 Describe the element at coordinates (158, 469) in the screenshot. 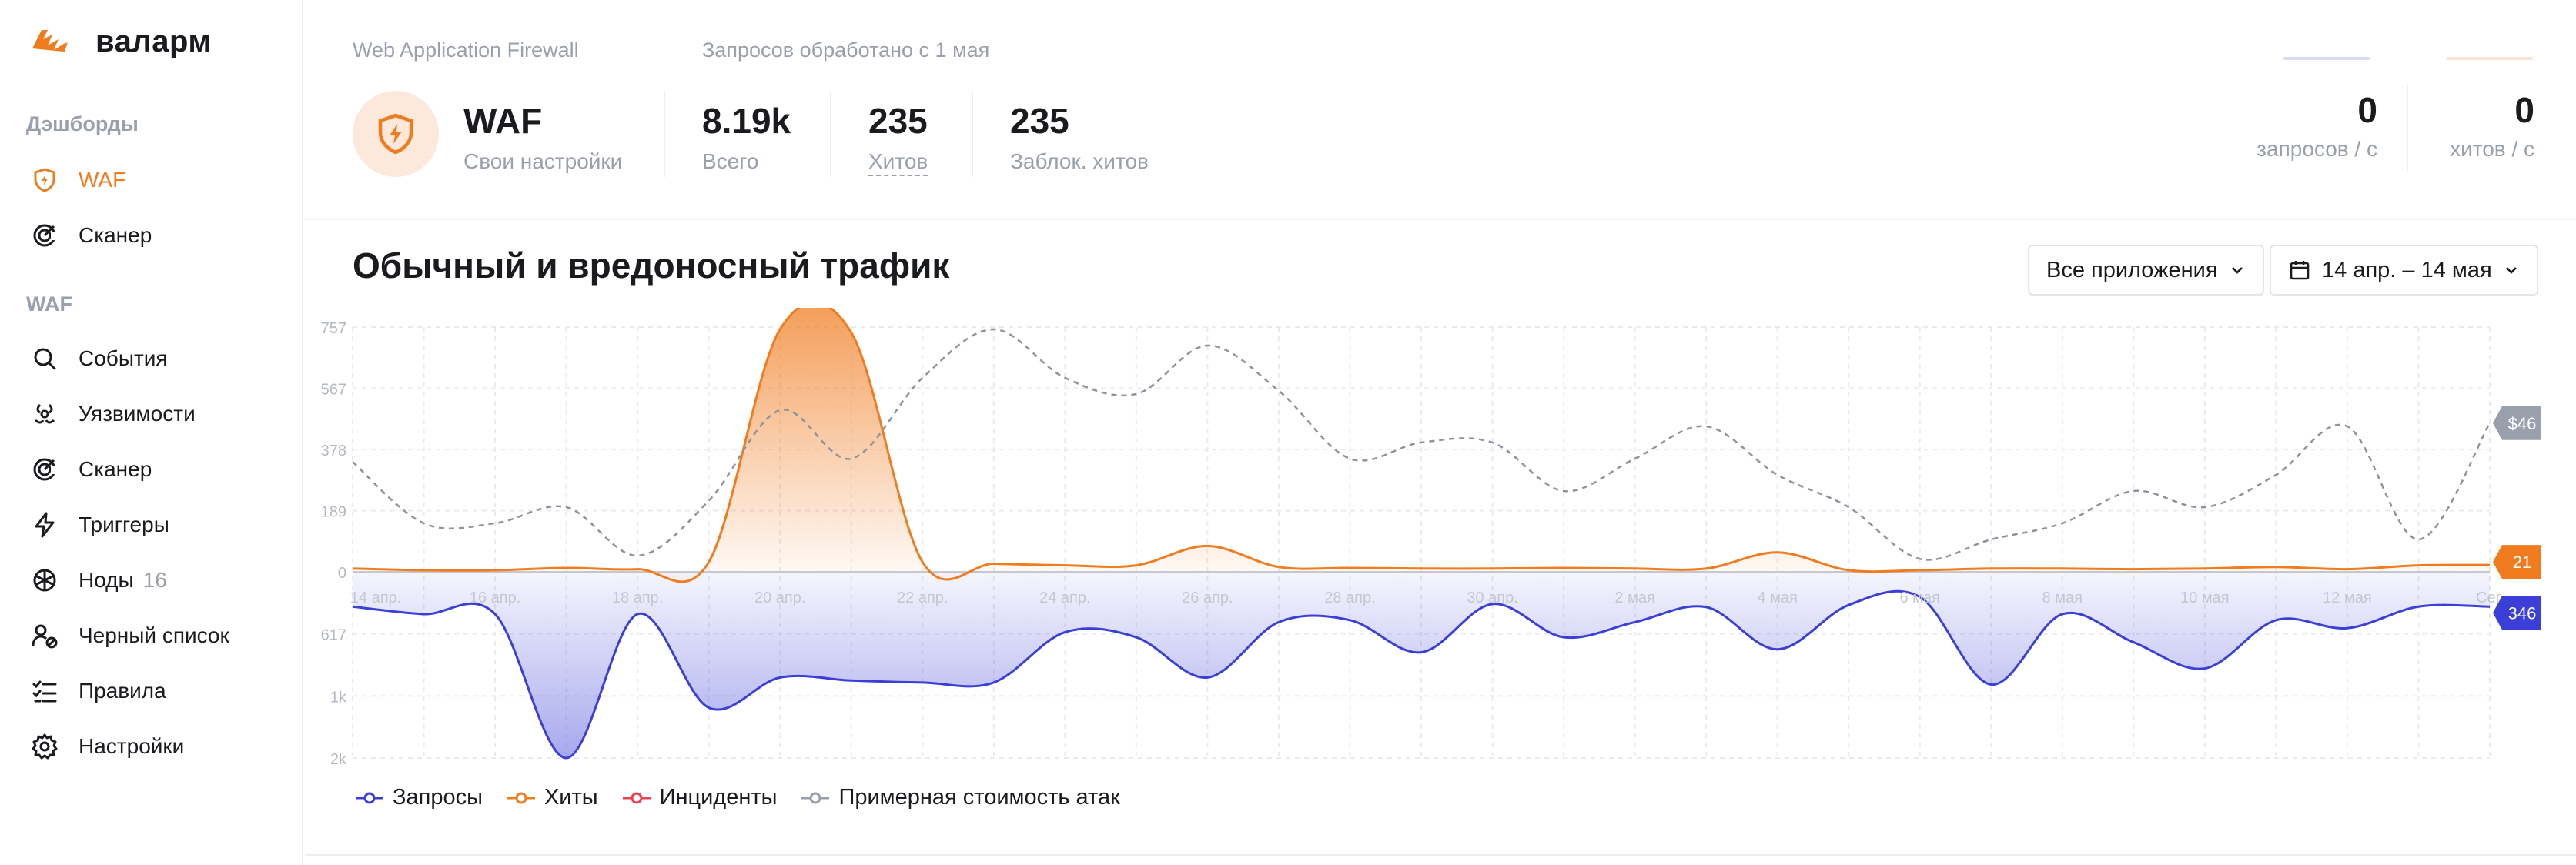

I see `sidebar-item-scanner: Сканер` at that location.